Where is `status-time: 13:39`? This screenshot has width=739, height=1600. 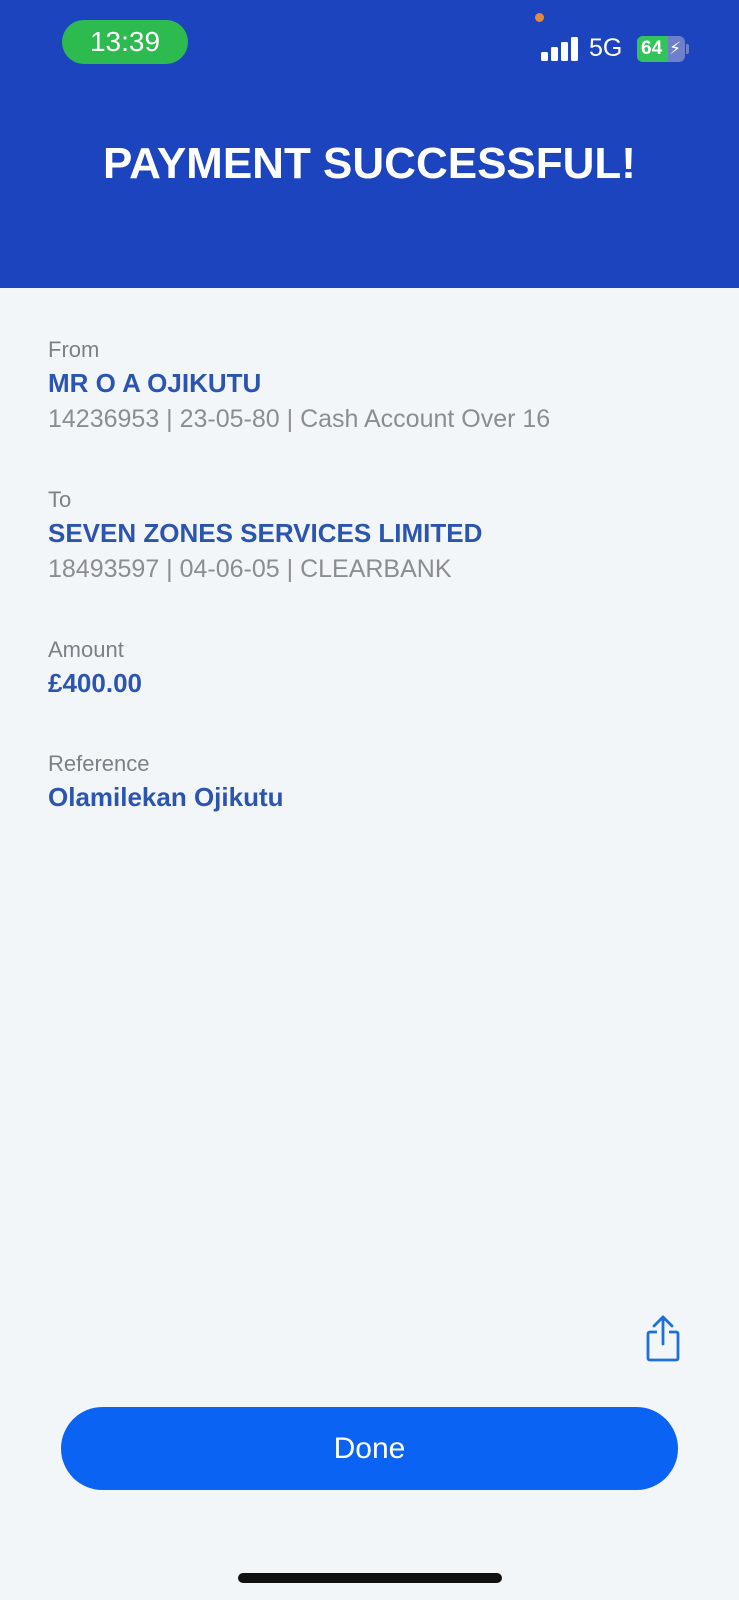 status-time: 13:39 is located at coordinates (125, 42).